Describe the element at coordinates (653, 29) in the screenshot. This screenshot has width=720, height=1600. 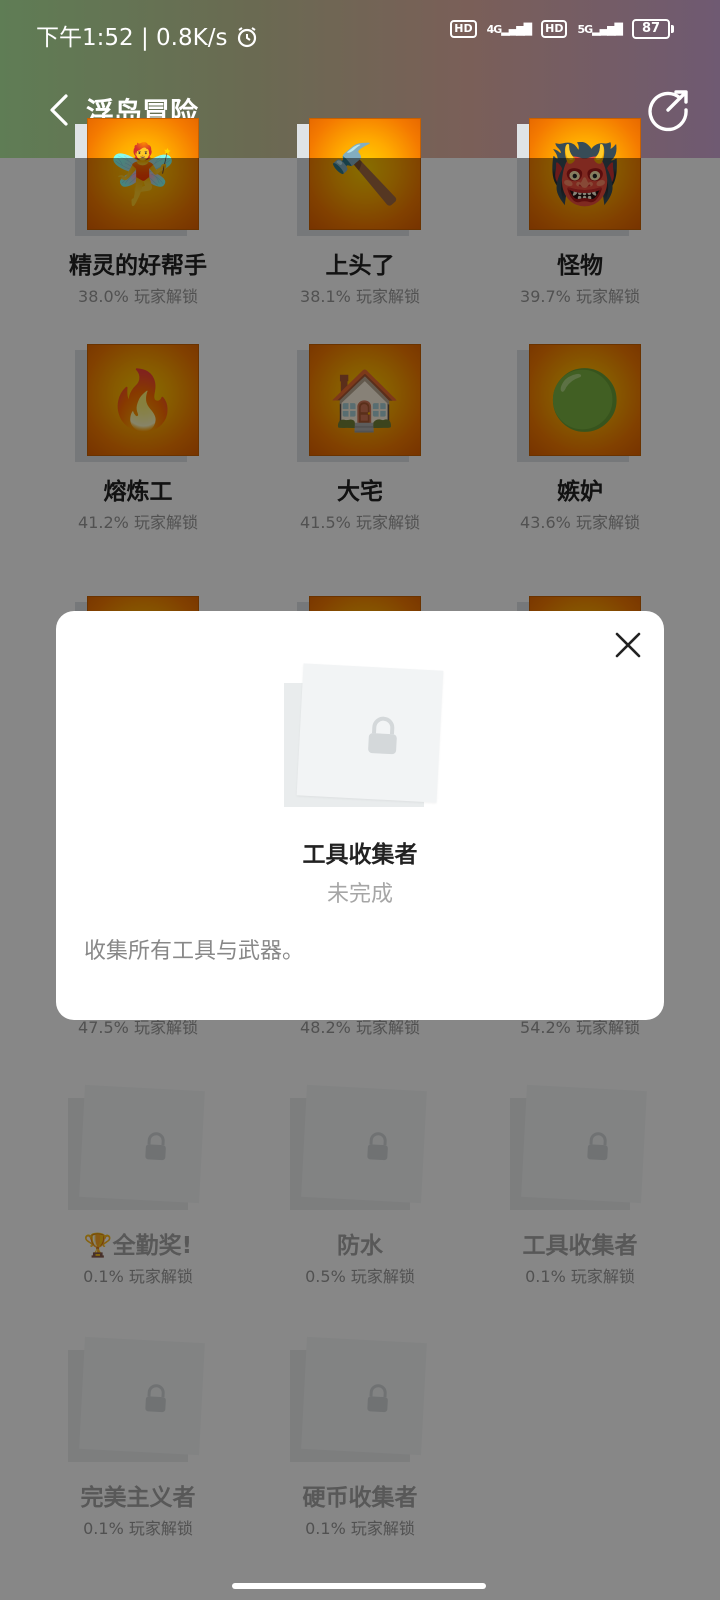
I see `battery-icon: 87` at that location.